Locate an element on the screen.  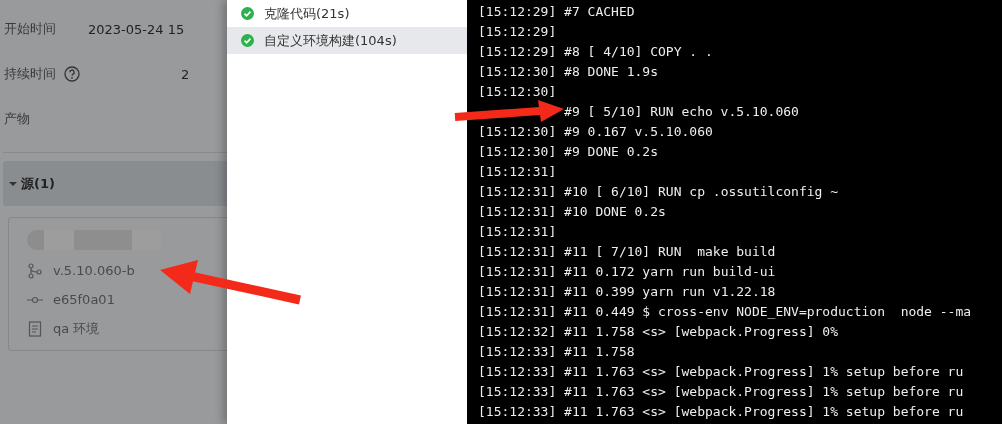
field-value: 2023-05-24 15 is located at coordinates (136, 29).